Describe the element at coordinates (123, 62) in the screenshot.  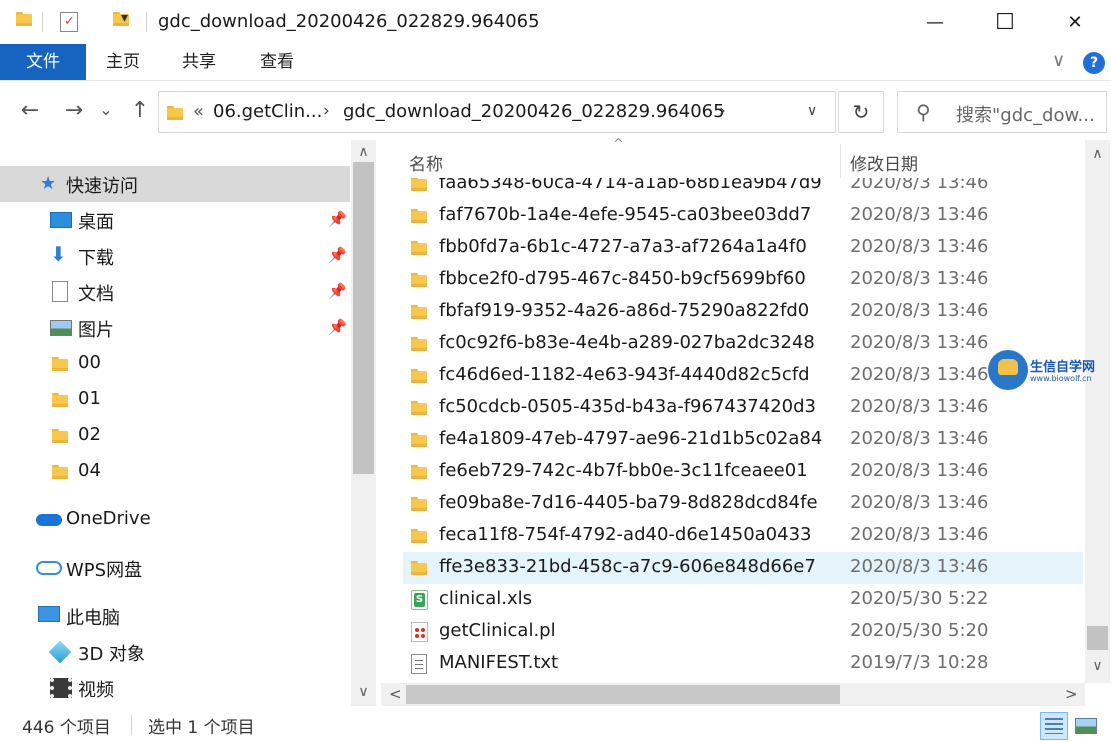
I see `tab-home: 主页` at that location.